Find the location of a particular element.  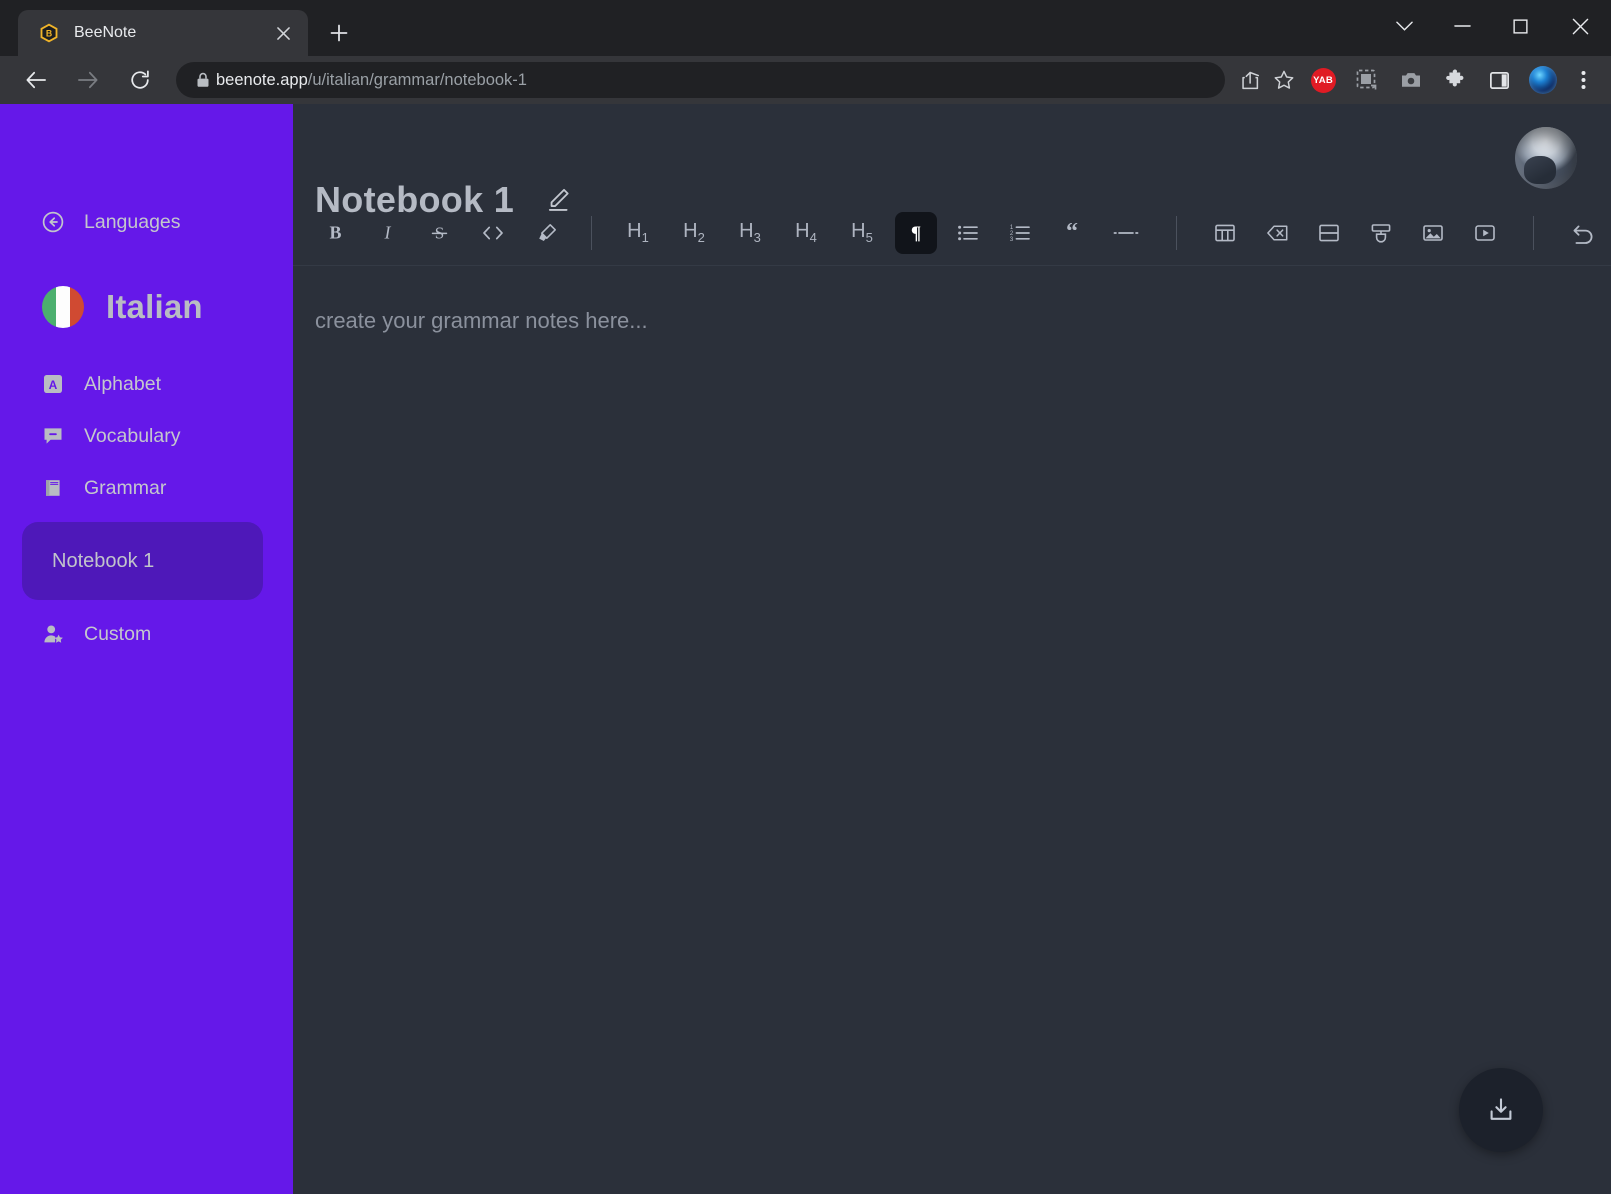

panel-icon is located at coordinates (1499, 80).